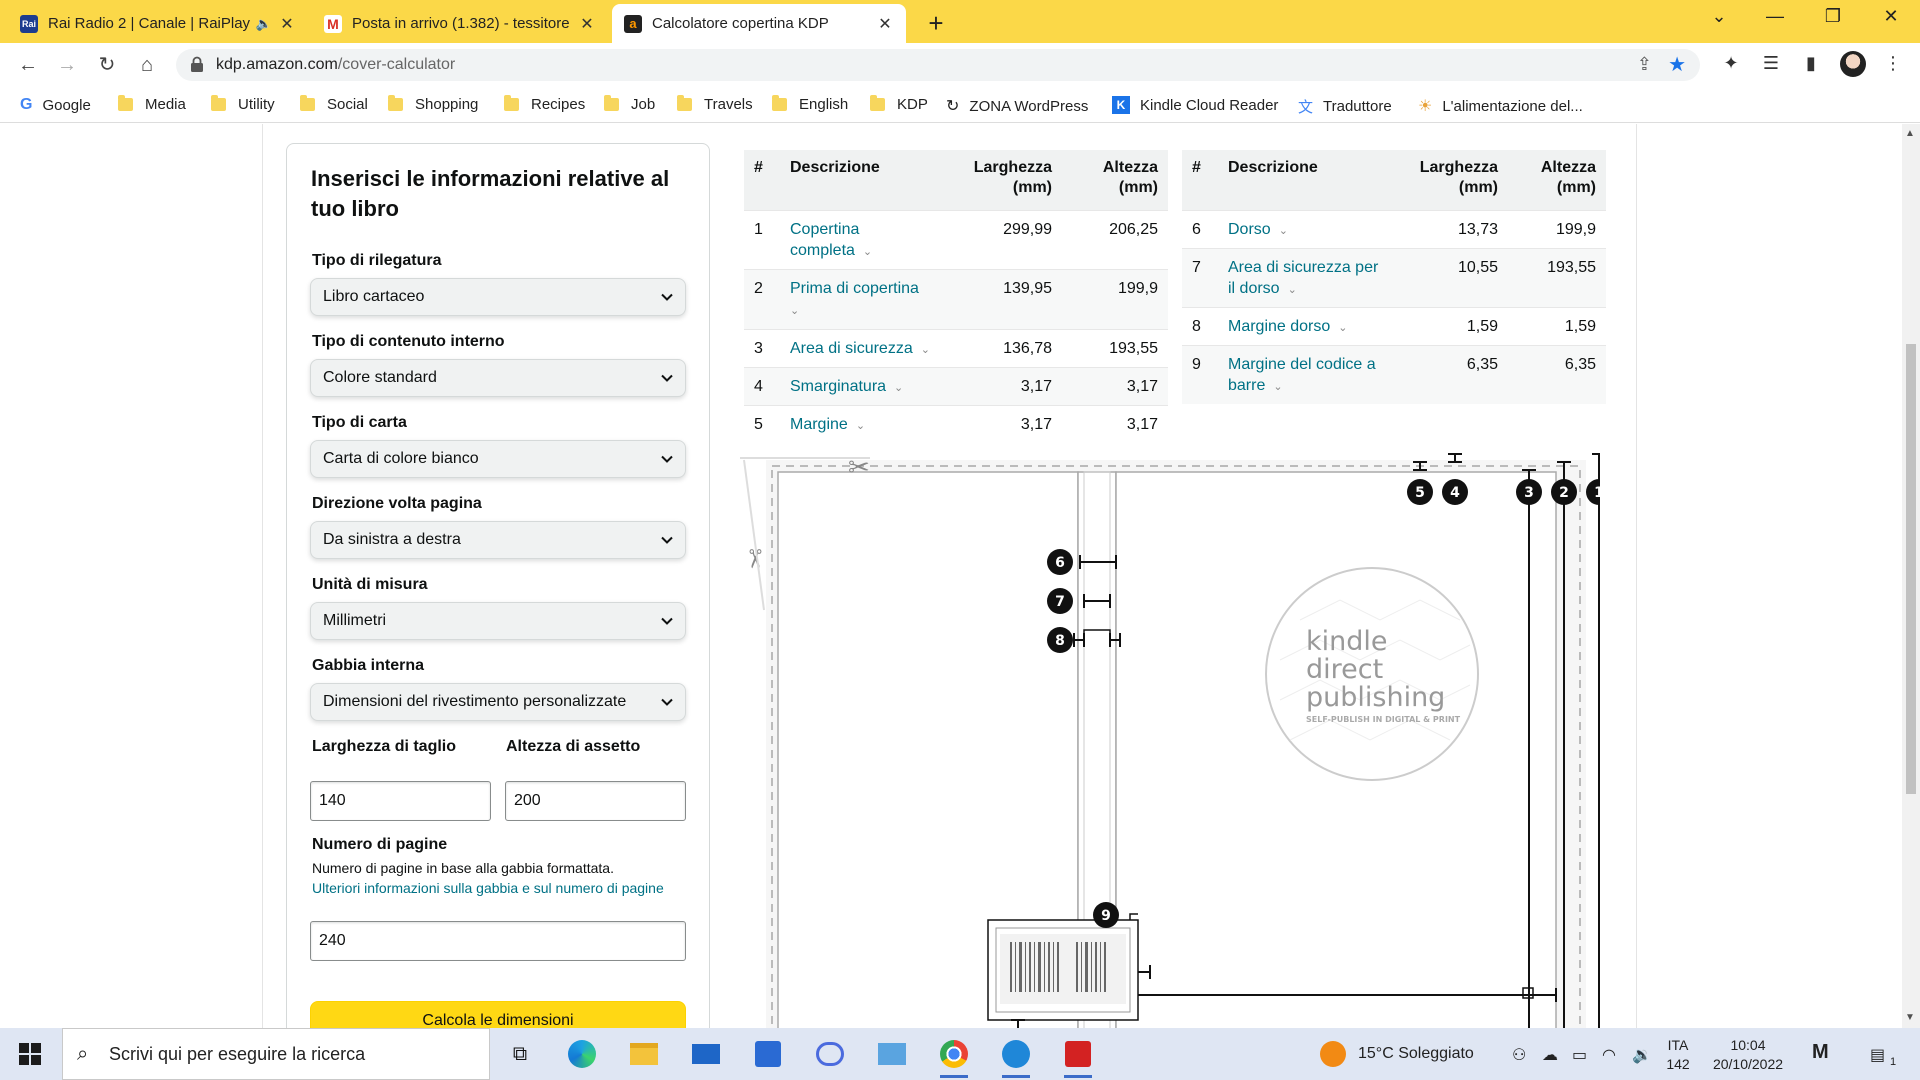 The height and width of the screenshot is (1080, 1920). Describe the element at coordinates (759, 23) in the screenshot. I see `tab-kdp-calculator: a Calcolatore copertina KDP ✕` at that location.